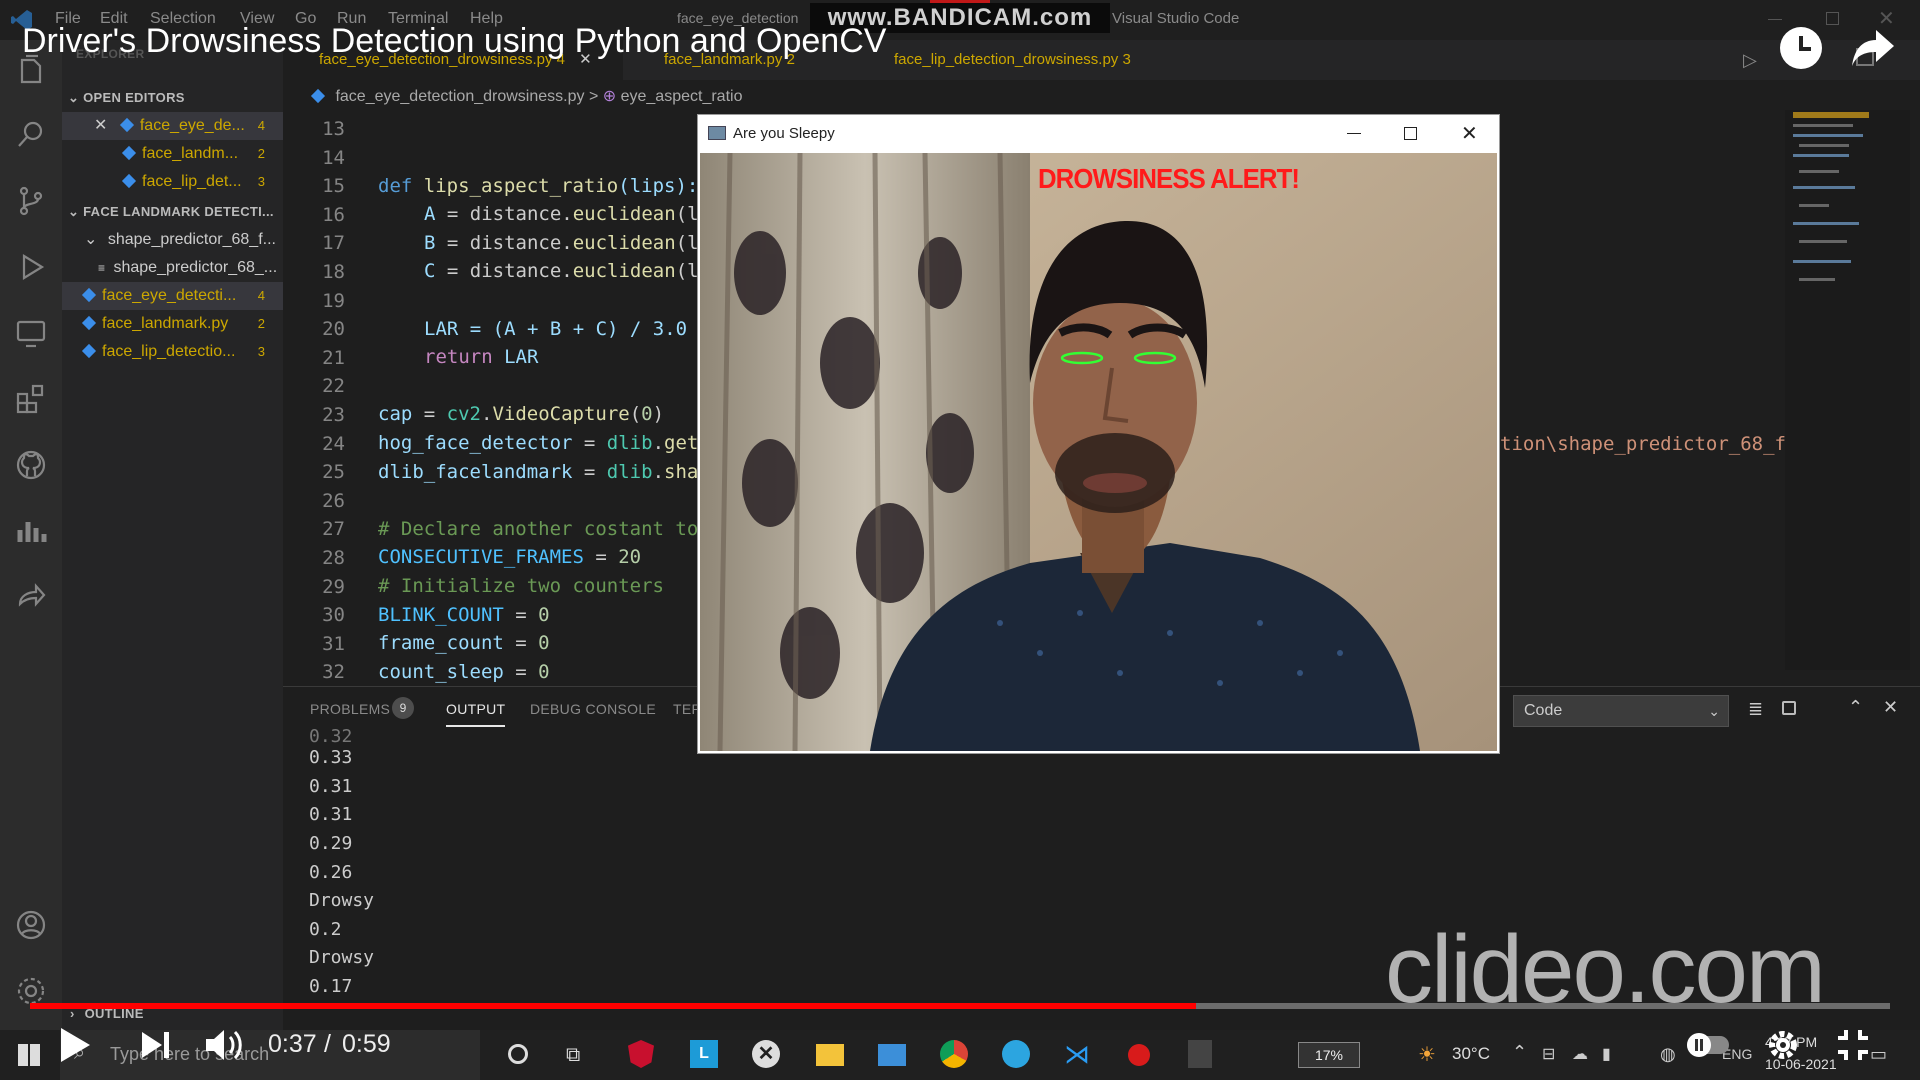 The image size is (1920, 1080). Describe the element at coordinates (172, 296) in the screenshot. I see `file-item: face_eye_detecti... 4` at that location.